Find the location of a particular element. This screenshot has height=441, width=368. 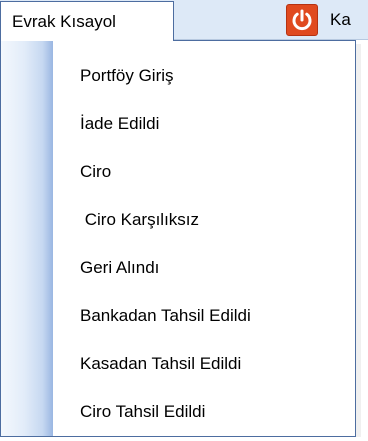

dropdown-icon-gutter is located at coordinates (27, 238).